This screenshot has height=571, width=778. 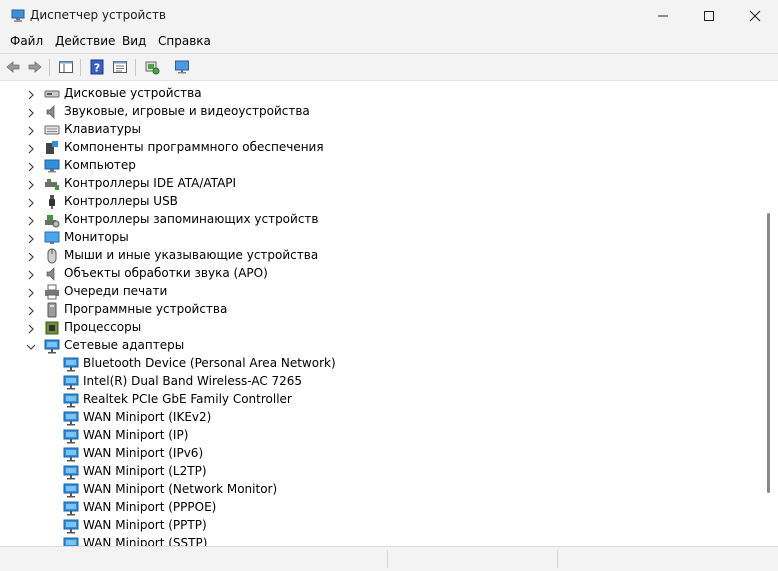 I want to click on network-adapter-label: WAN Miniport (PPTP), so click(x=145, y=525).